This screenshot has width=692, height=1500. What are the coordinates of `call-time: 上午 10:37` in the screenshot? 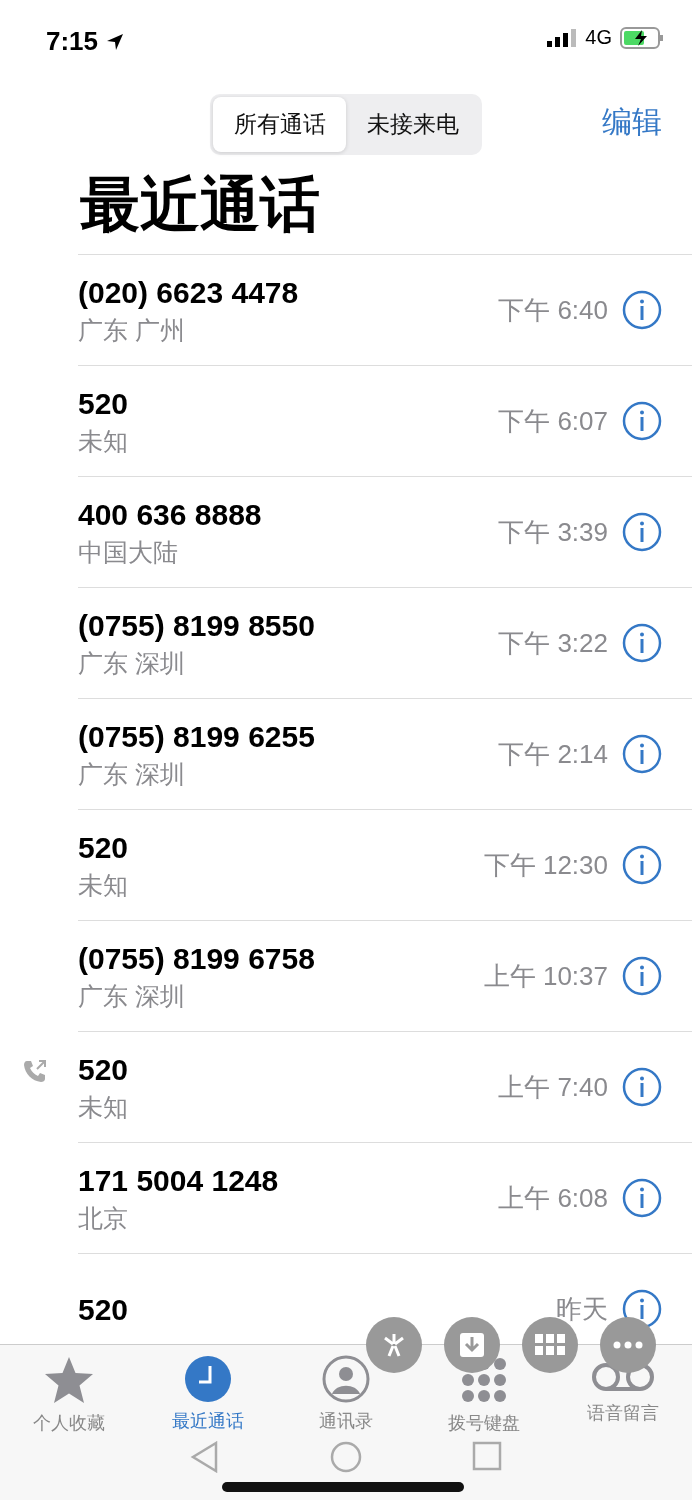 It's located at (545, 976).